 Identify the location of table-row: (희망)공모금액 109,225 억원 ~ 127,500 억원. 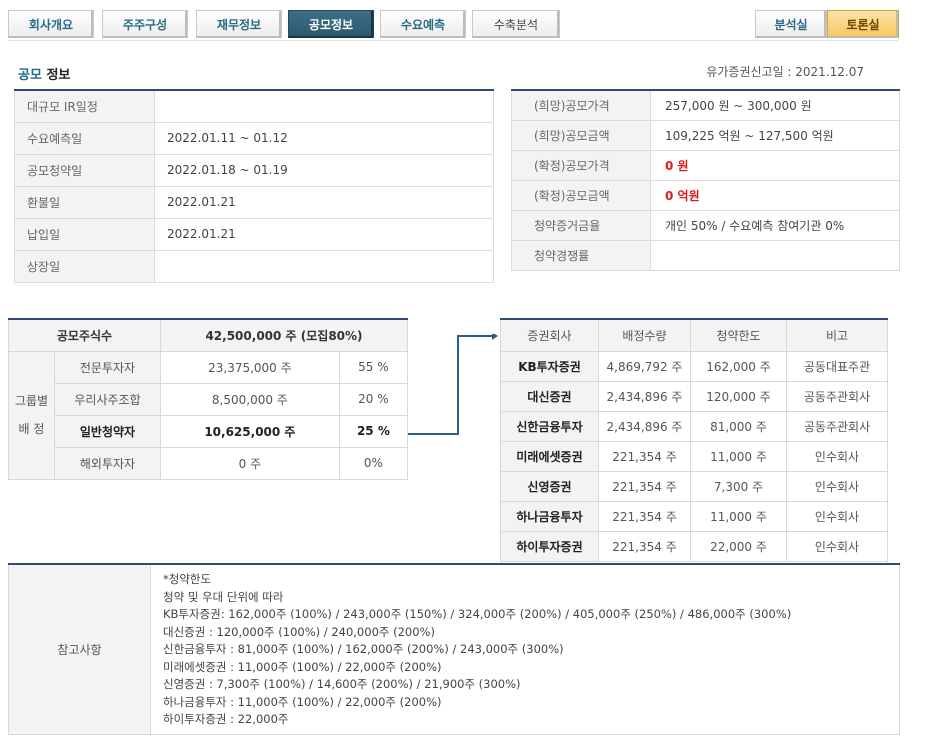
(705, 135).